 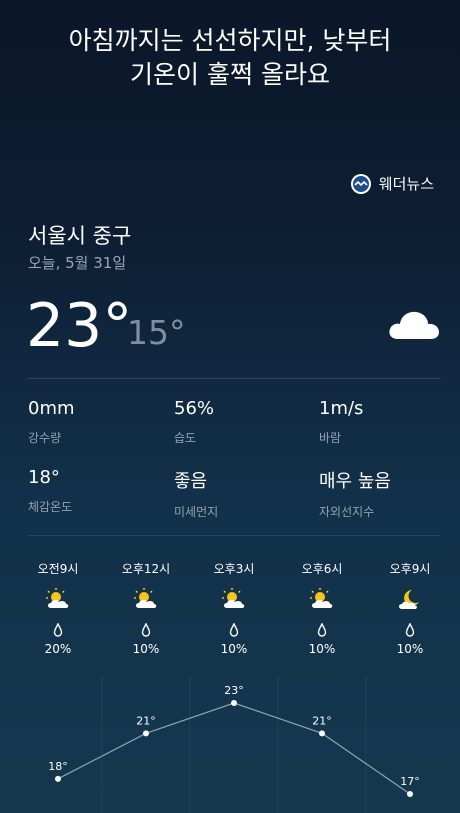 I want to click on divider-middle, so click(x=234, y=535).